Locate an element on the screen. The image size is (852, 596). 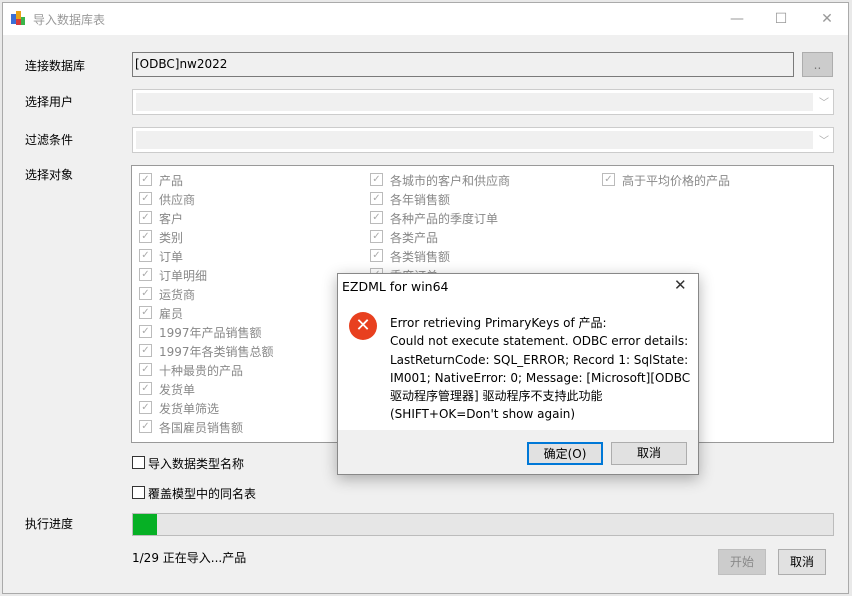
object-item-label: 1997年各类销售总额 is located at coordinates (216, 352).